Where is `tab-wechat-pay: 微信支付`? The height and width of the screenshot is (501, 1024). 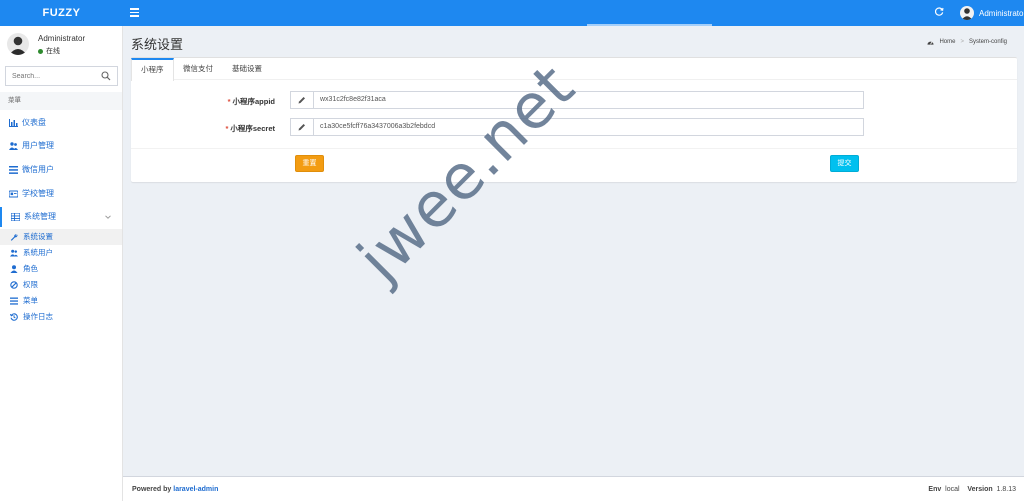 tab-wechat-pay: 微信支付 is located at coordinates (198, 69).